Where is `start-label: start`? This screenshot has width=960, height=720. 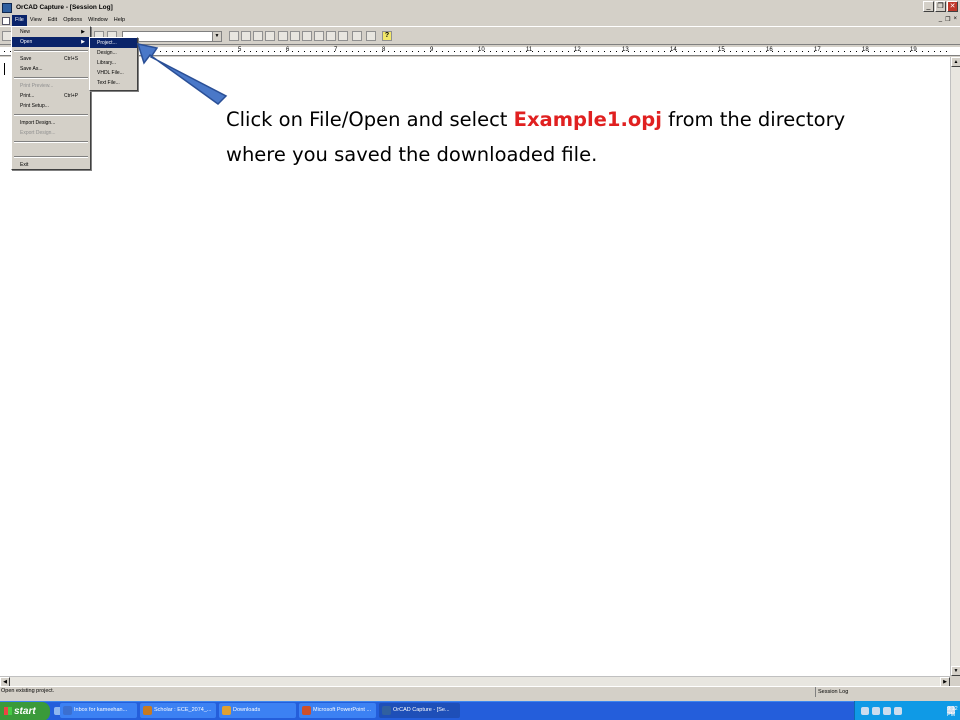
start-label: start is located at coordinates (25, 711).